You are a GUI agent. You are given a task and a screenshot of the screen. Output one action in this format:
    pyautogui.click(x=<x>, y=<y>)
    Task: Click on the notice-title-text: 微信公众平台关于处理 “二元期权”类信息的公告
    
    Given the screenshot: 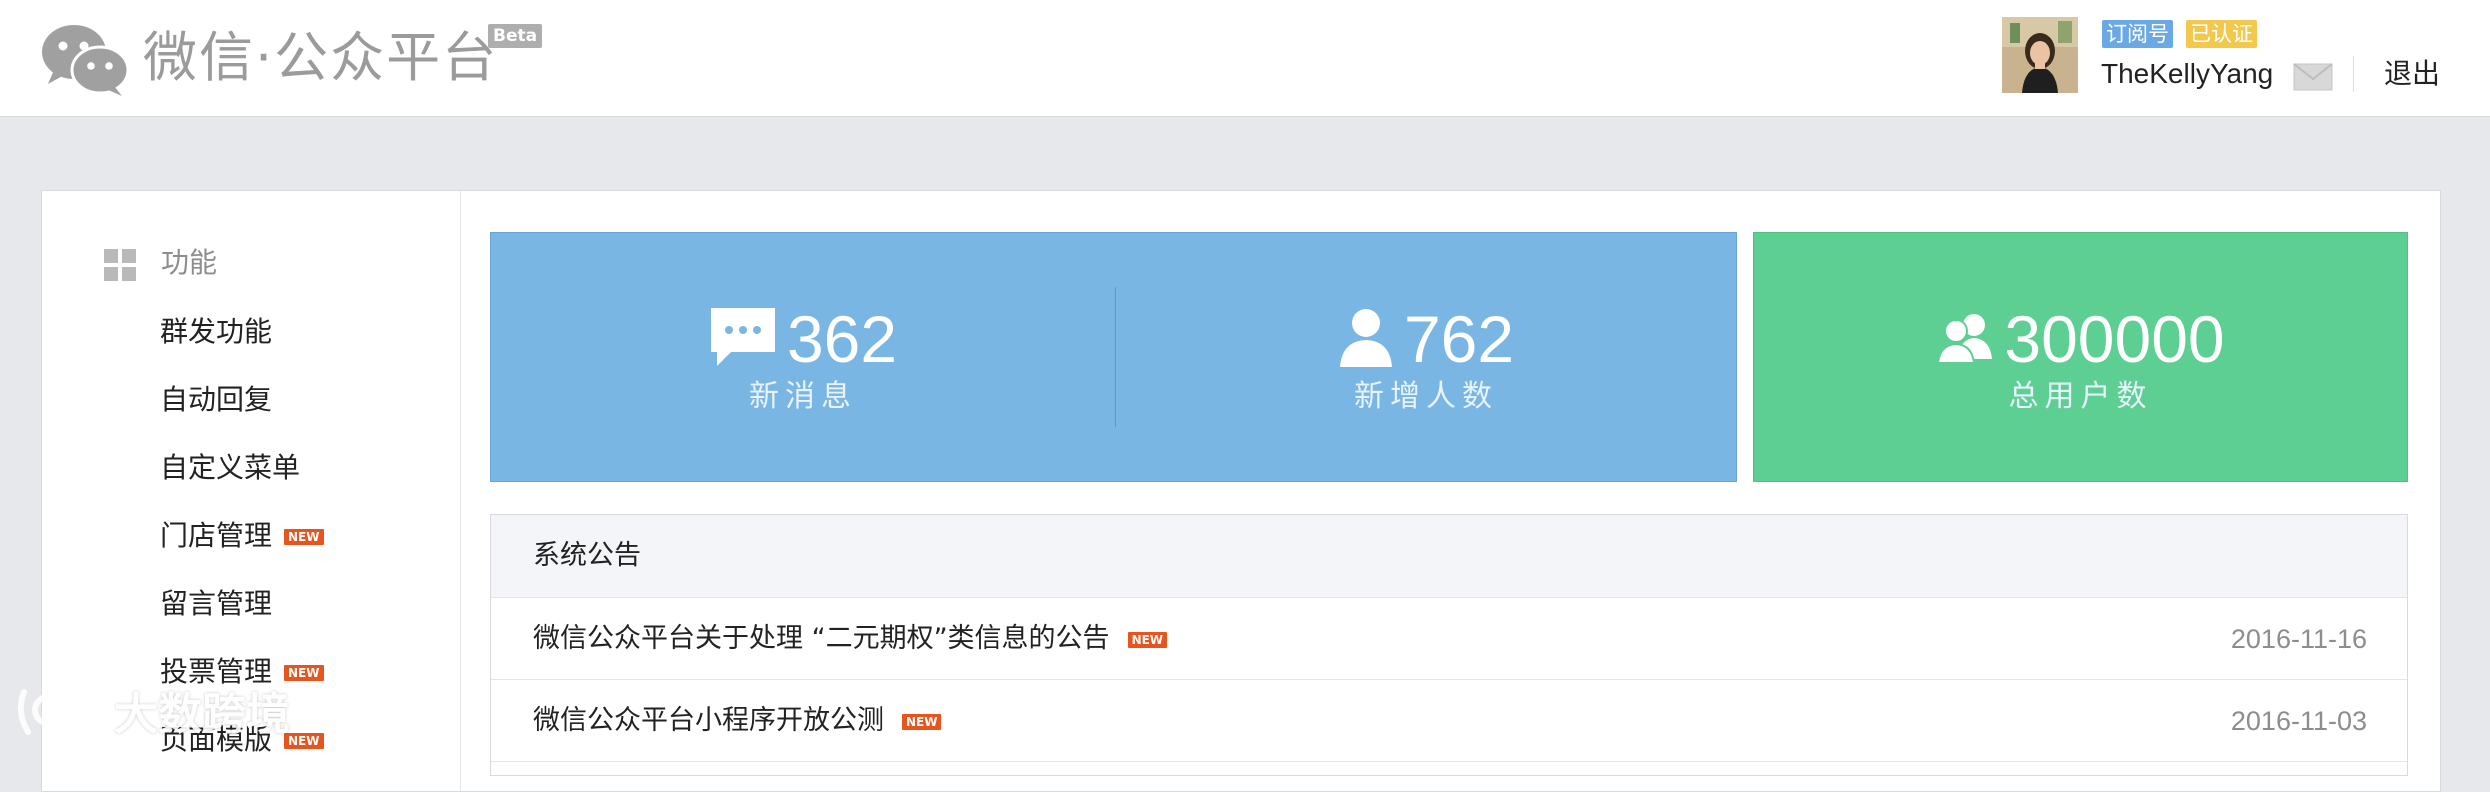 What is the action you would take?
    pyautogui.click(x=821, y=638)
    